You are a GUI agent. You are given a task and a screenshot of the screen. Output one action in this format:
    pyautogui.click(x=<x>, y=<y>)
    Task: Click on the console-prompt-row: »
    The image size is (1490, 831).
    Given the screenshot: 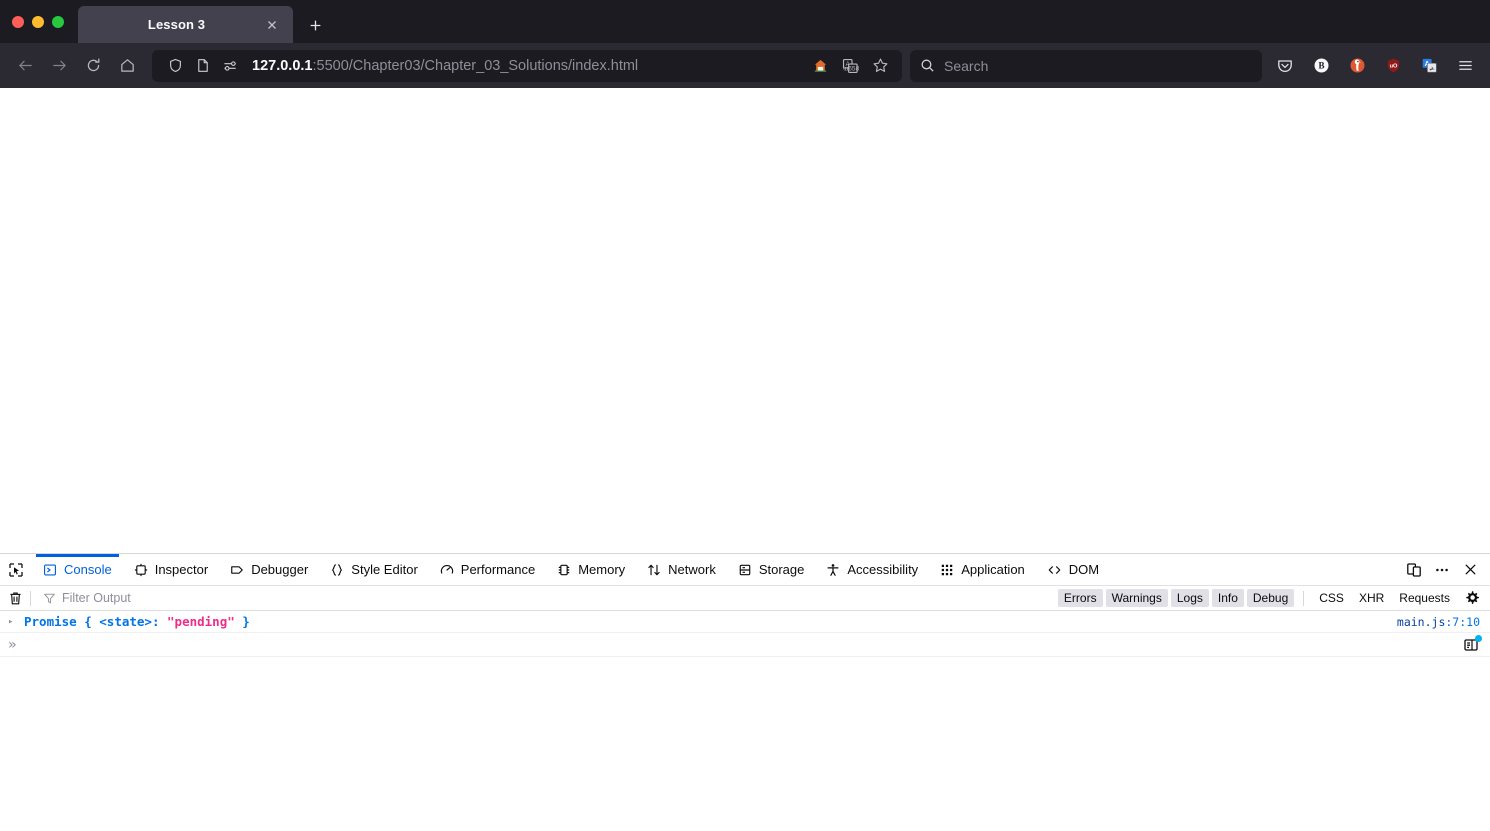 What is the action you would take?
    pyautogui.click(x=745, y=645)
    